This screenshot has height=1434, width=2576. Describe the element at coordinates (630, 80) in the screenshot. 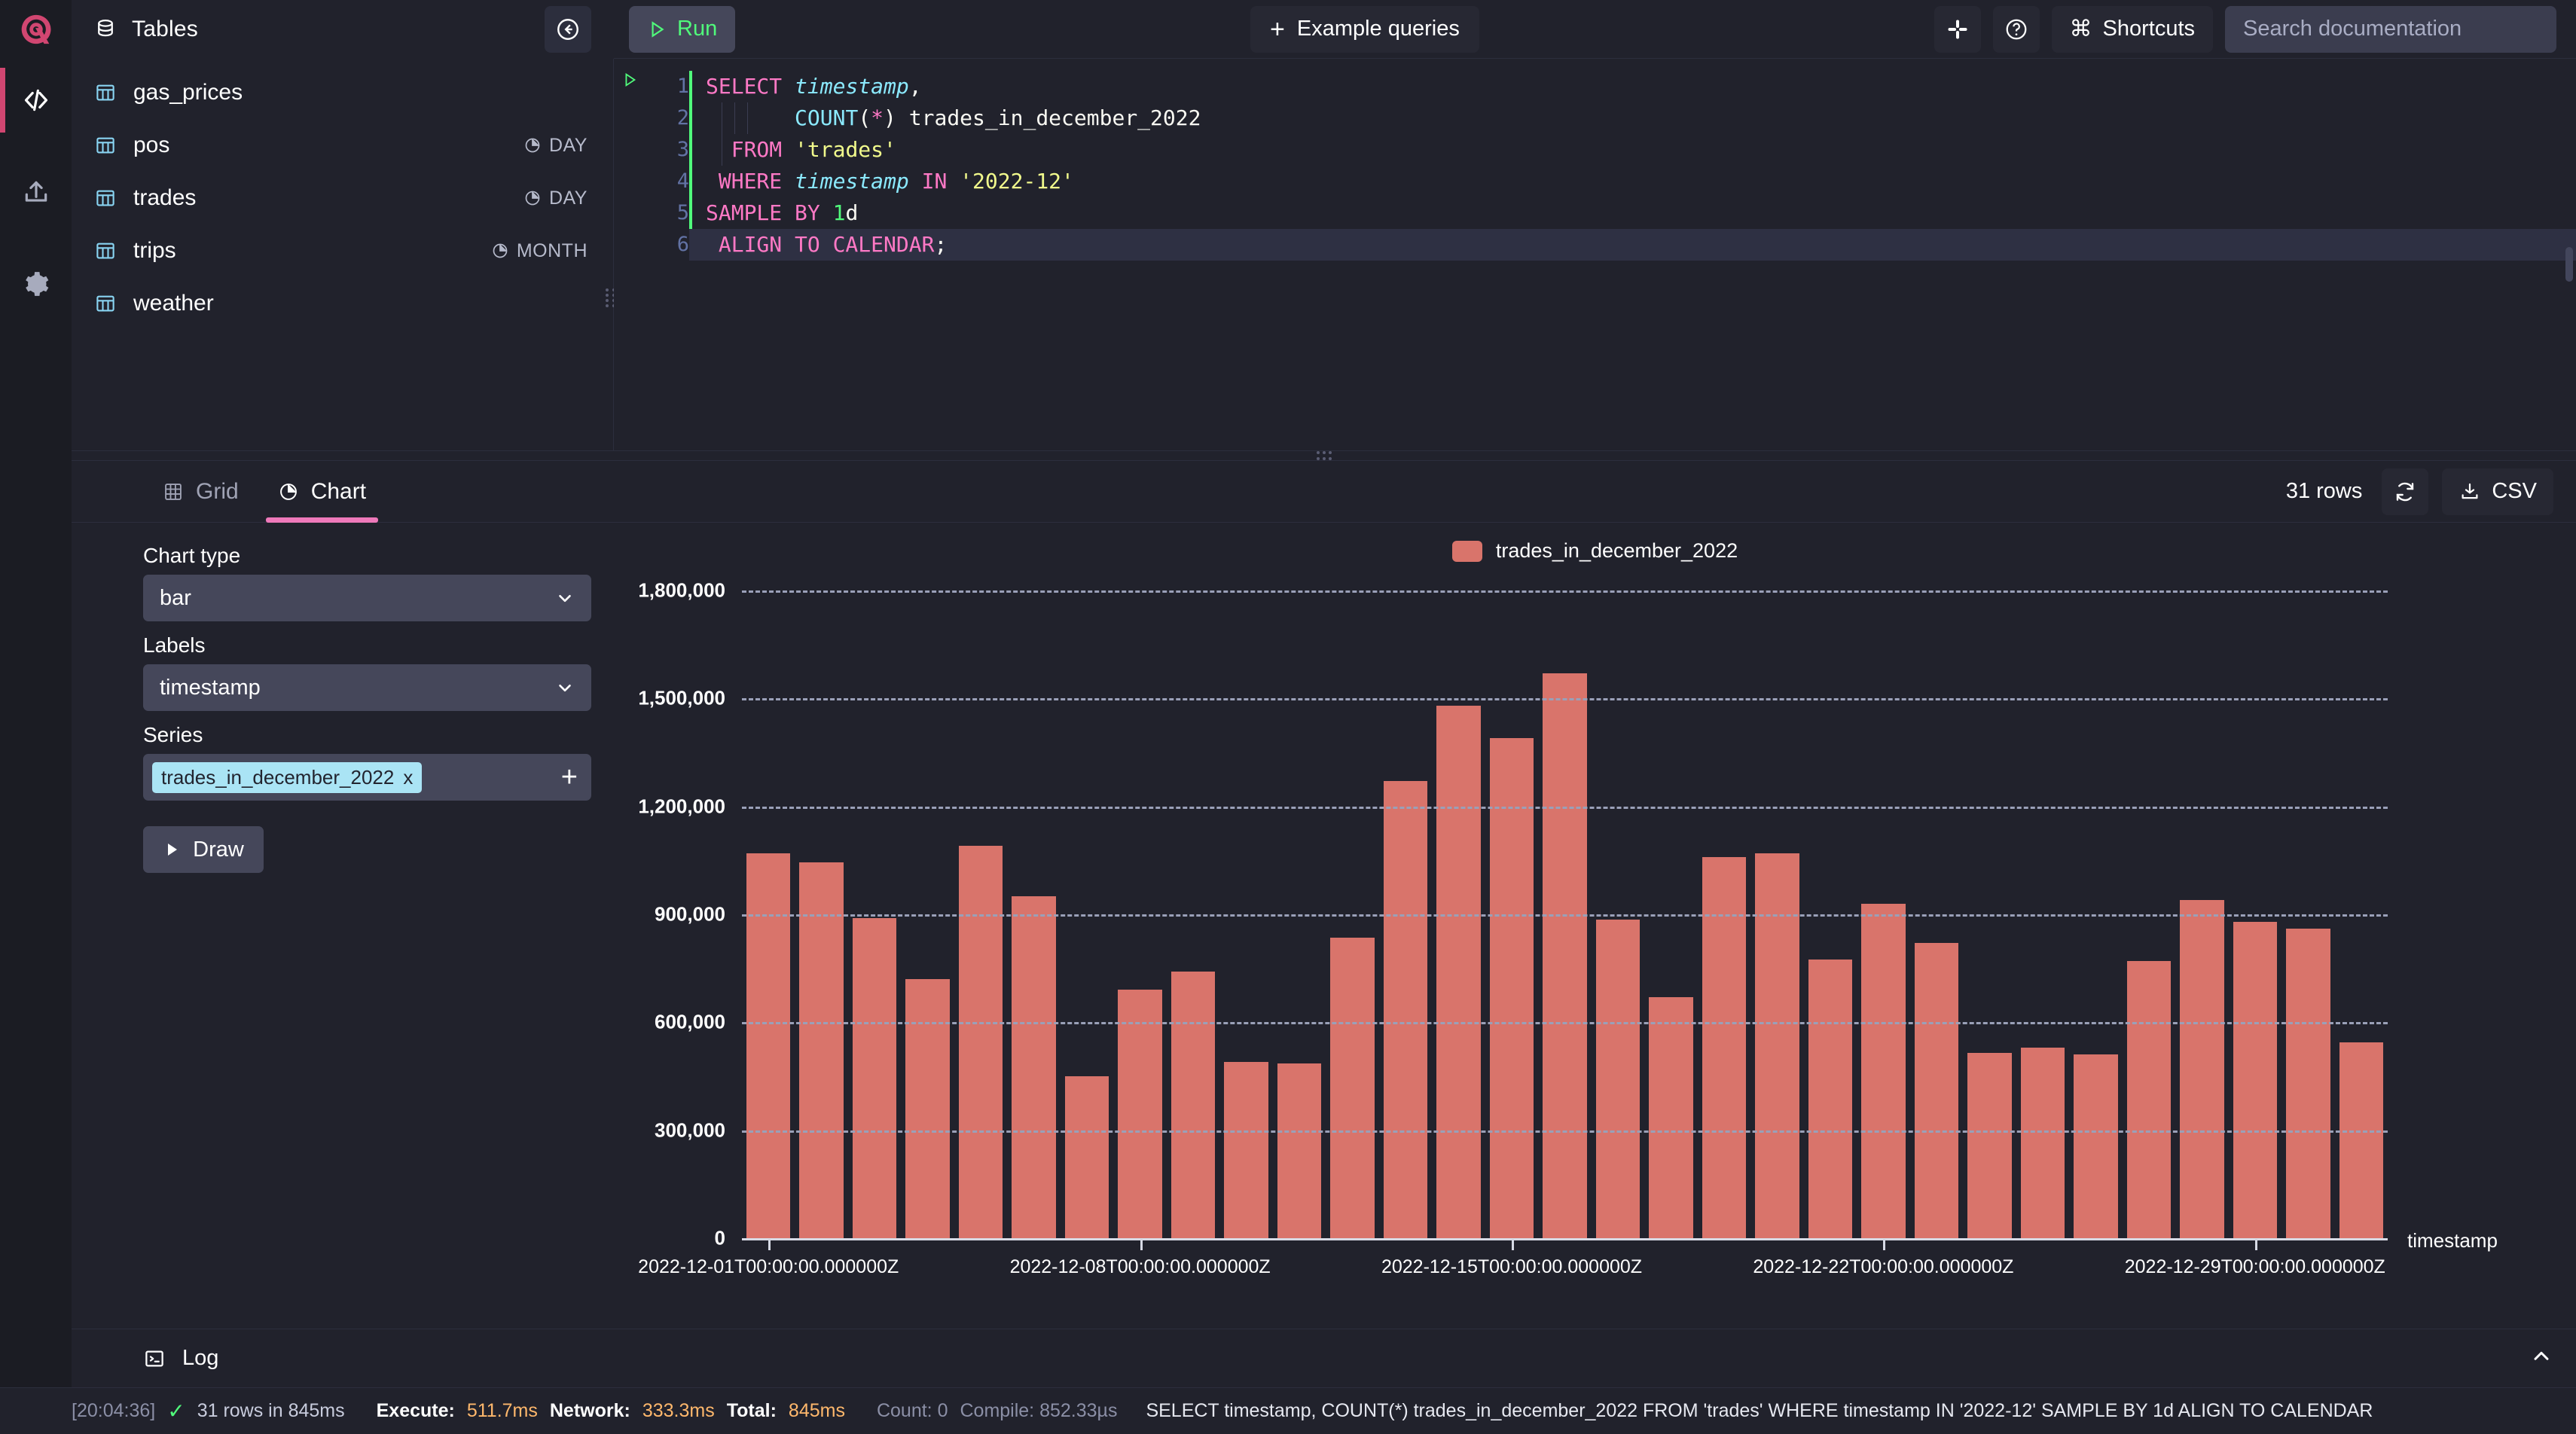

I see `play-icon` at that location.